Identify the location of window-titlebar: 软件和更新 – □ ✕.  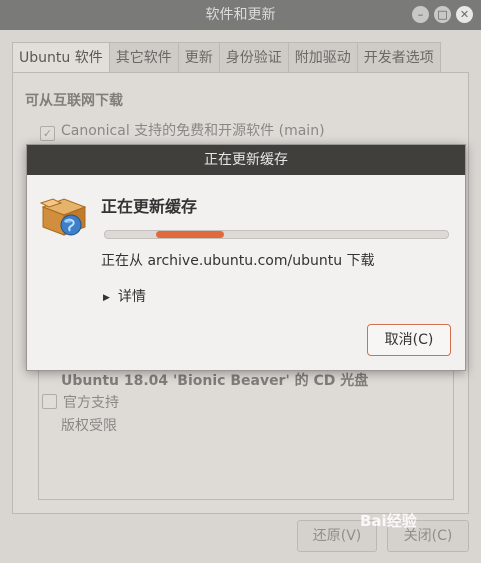
(240, 15).